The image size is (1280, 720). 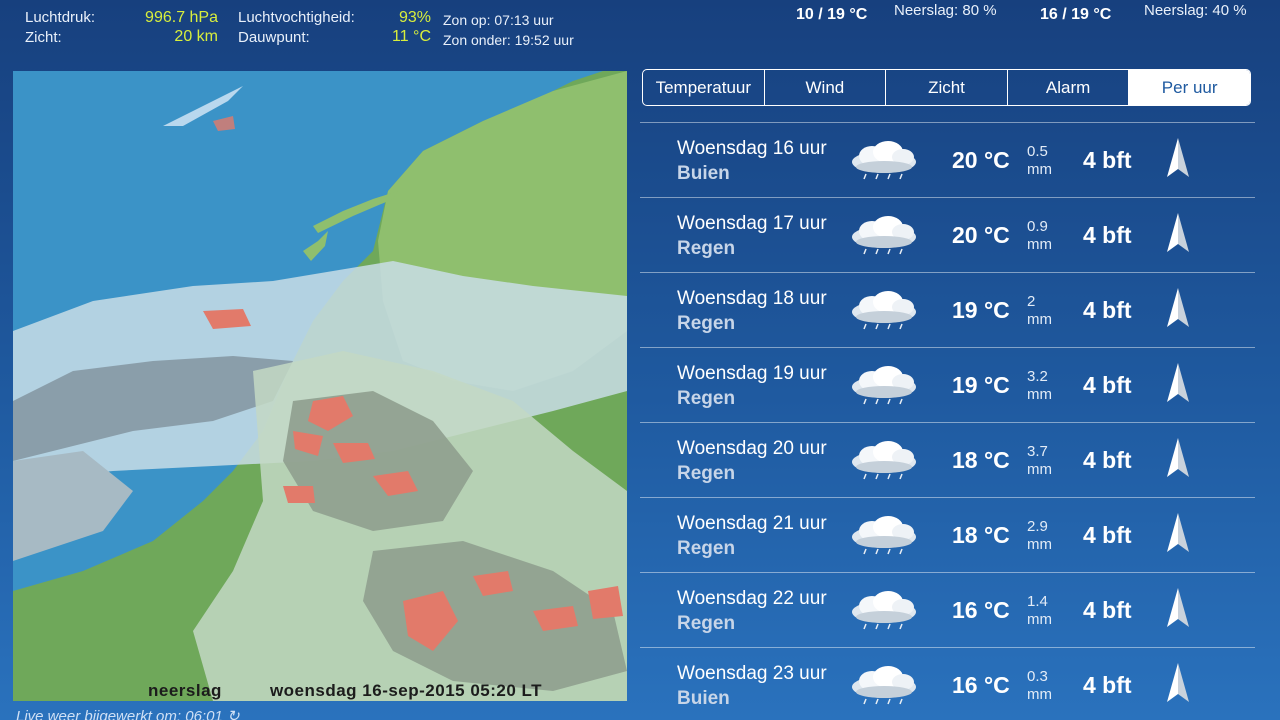 I want to click on hourly-precipitation: 0.9 mm, so click(x=1039, y=236).